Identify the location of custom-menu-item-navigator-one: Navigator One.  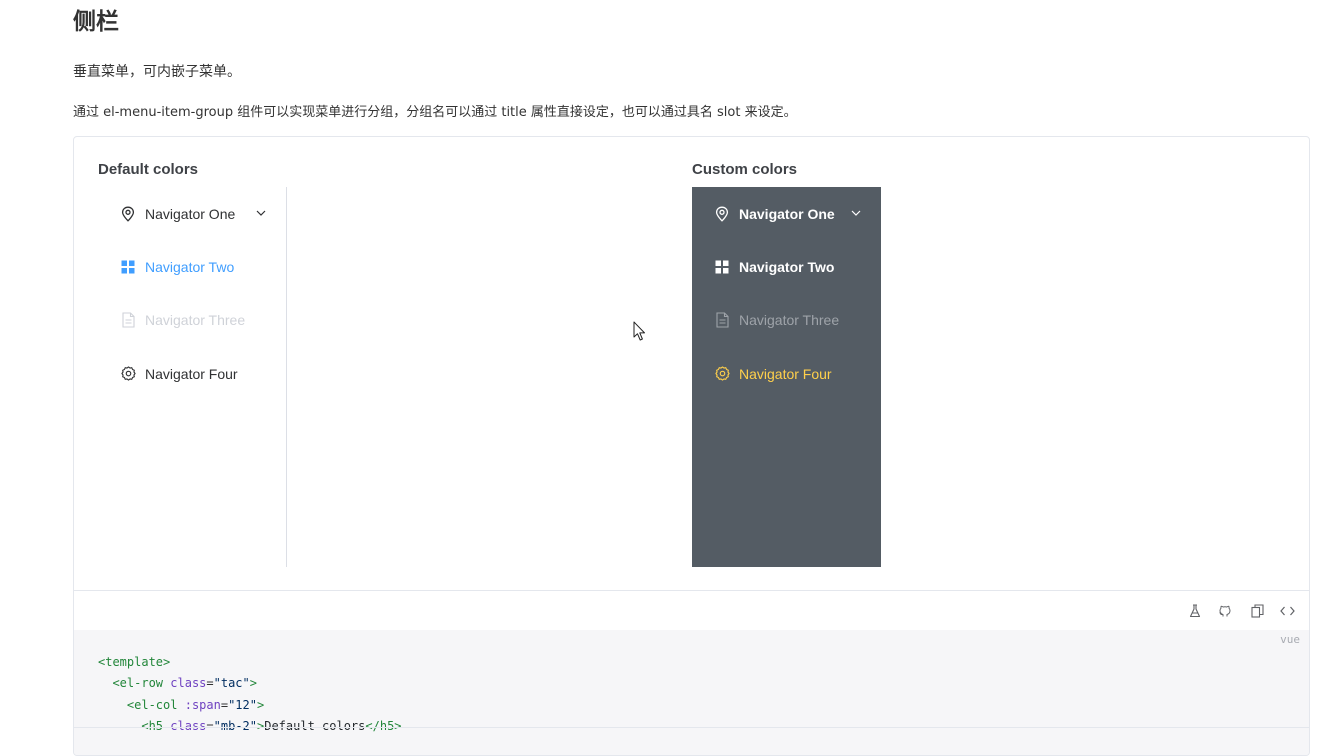
(786, 213).